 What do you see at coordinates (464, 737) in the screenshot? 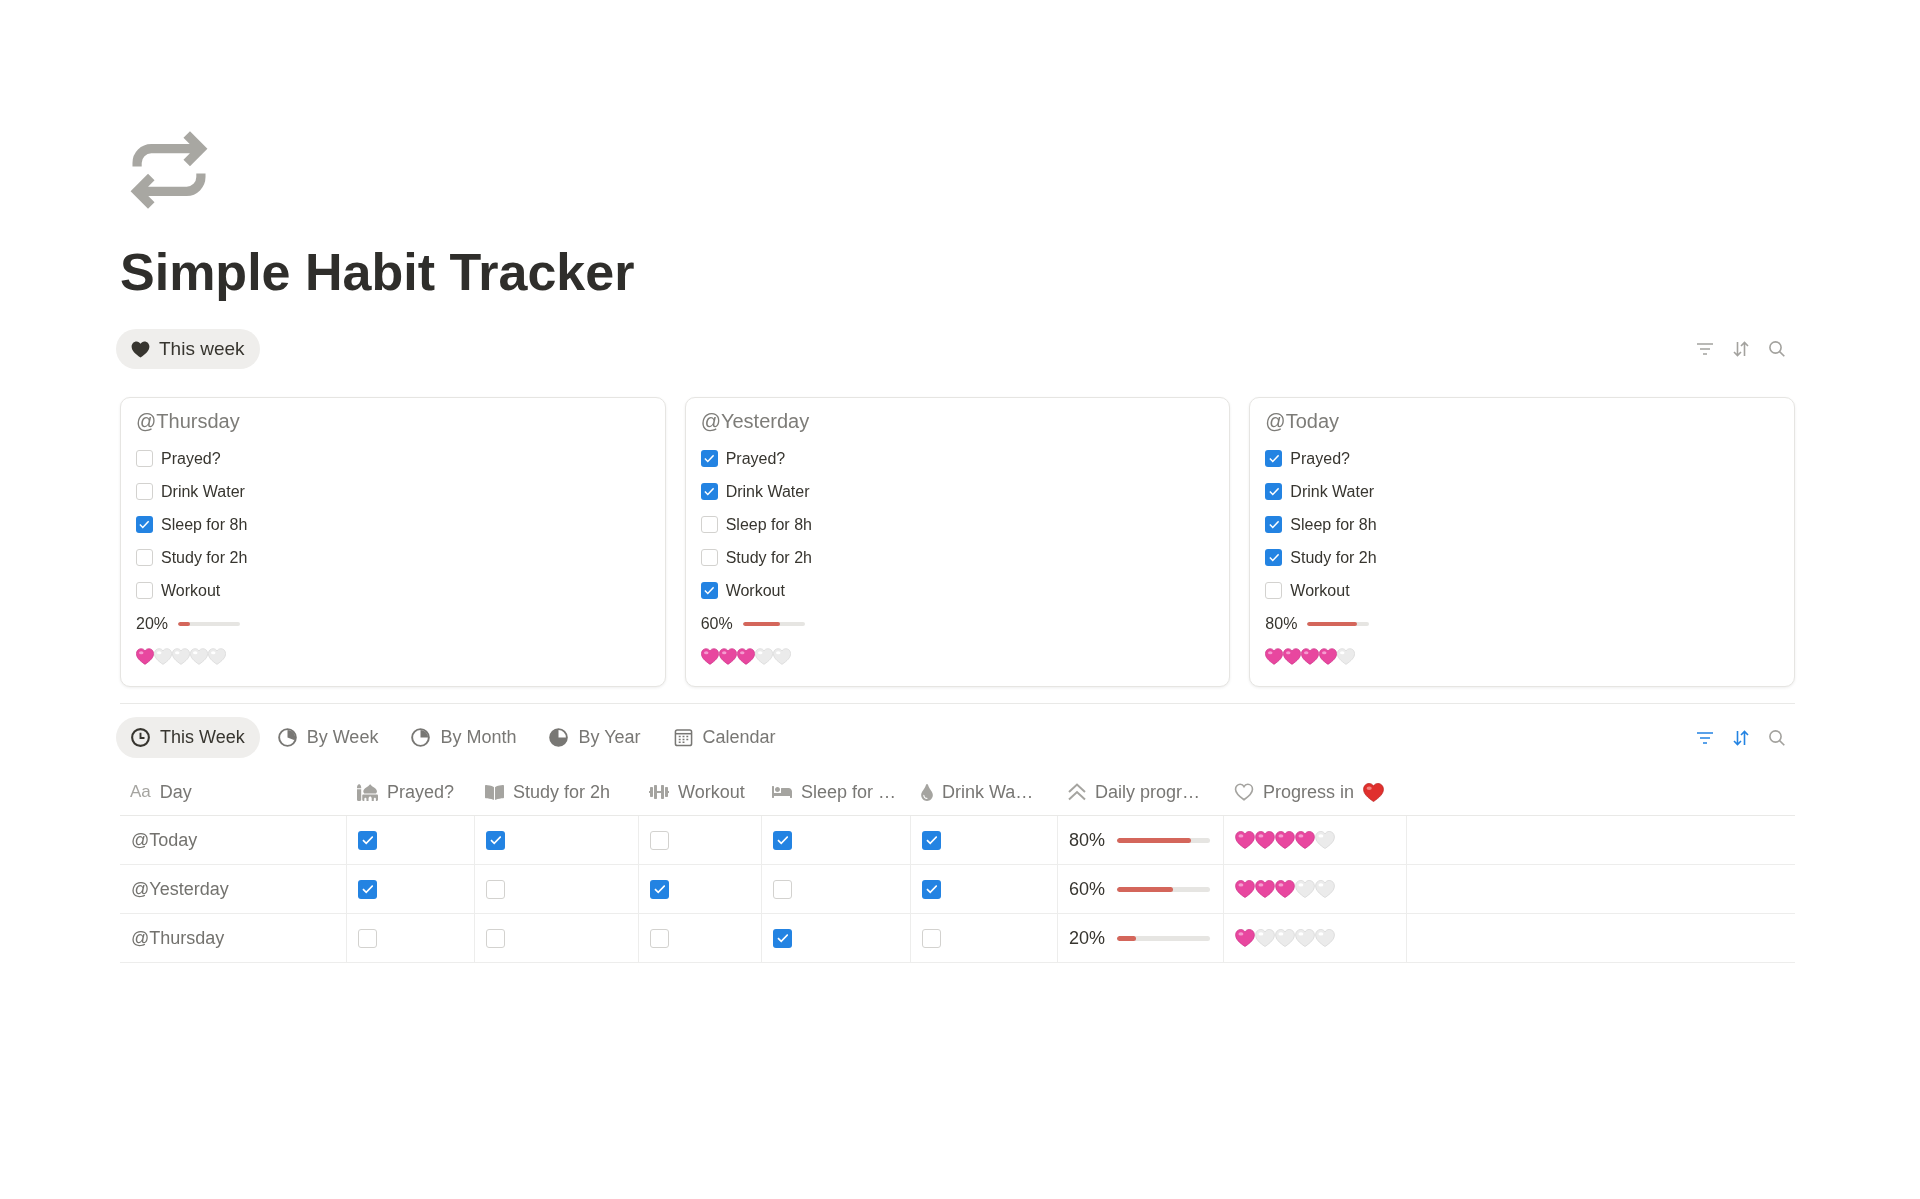
I see `view-tab: By Month` at bounding box center [464, 737].